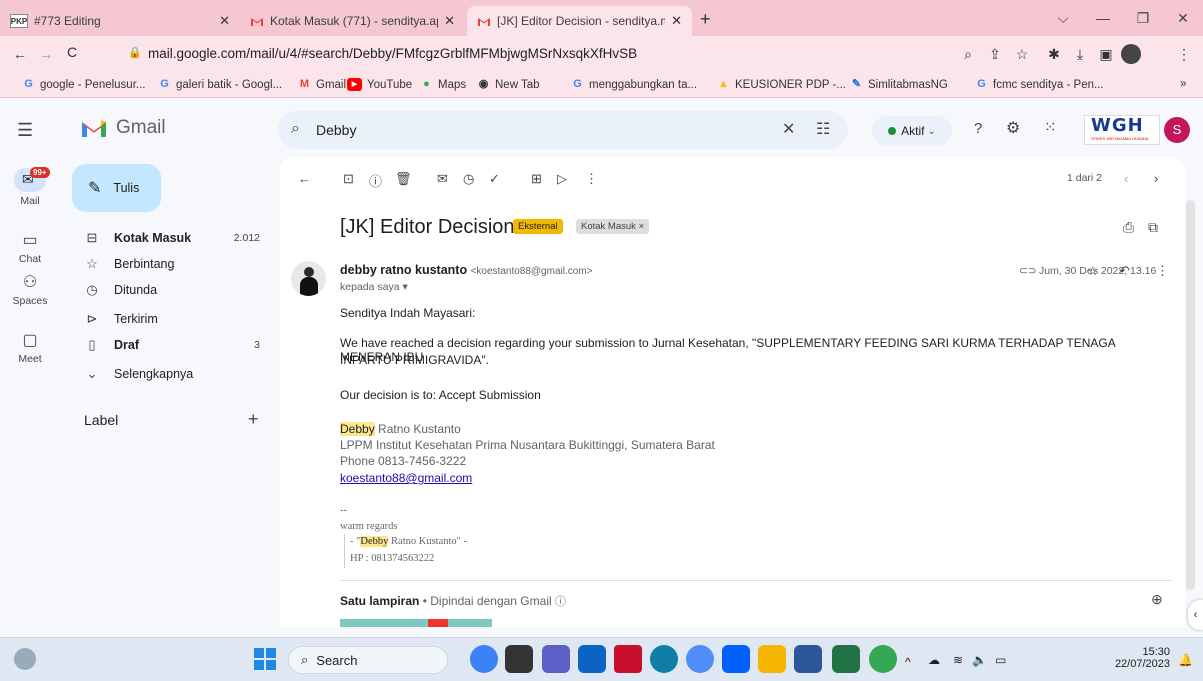 This screenshot has height=681, width=1203. I want to click on bookmark-maps: ● Maps, so click(443, 84).